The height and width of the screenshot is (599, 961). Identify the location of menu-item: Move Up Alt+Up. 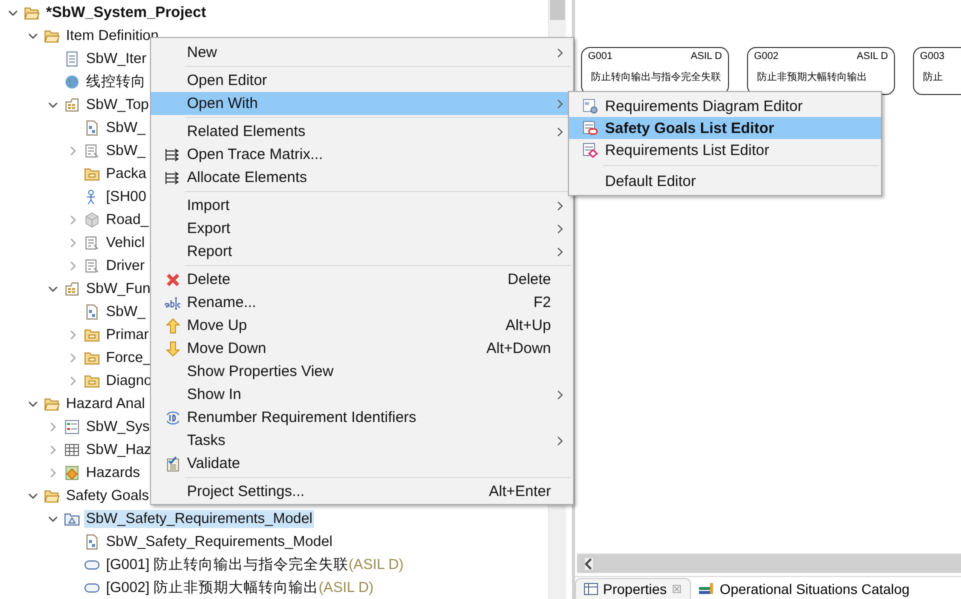
(362, 325).